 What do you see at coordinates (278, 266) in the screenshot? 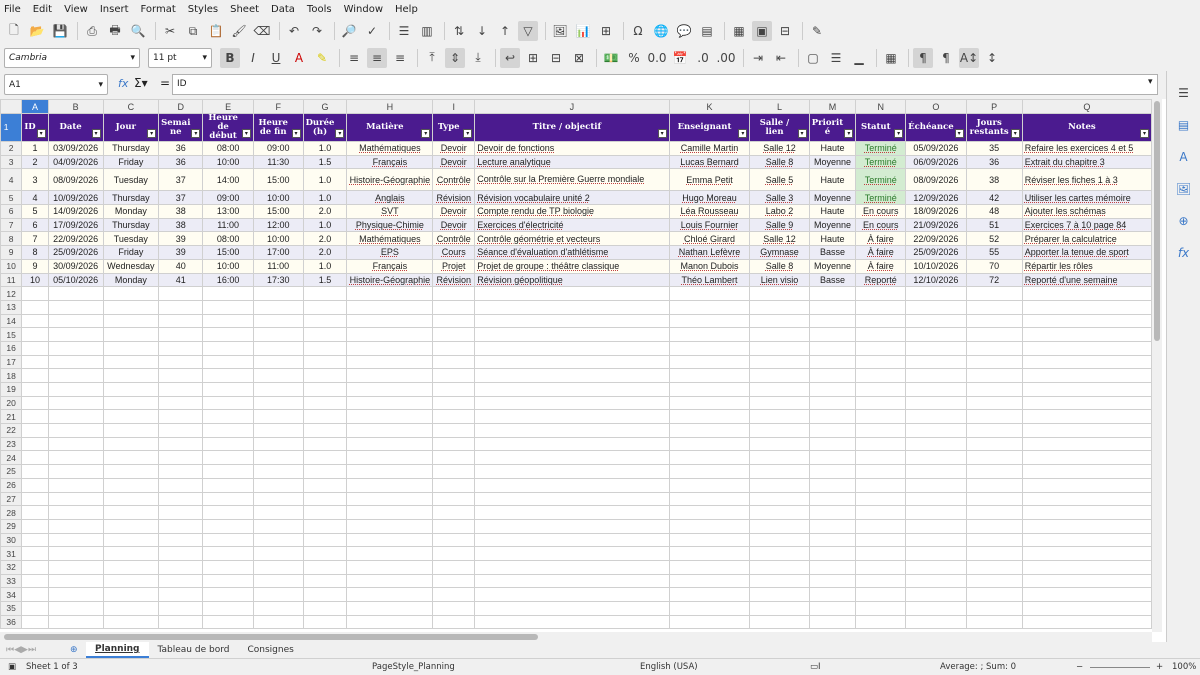
I see `cell: 11:00` at bounding box center [278, 266].